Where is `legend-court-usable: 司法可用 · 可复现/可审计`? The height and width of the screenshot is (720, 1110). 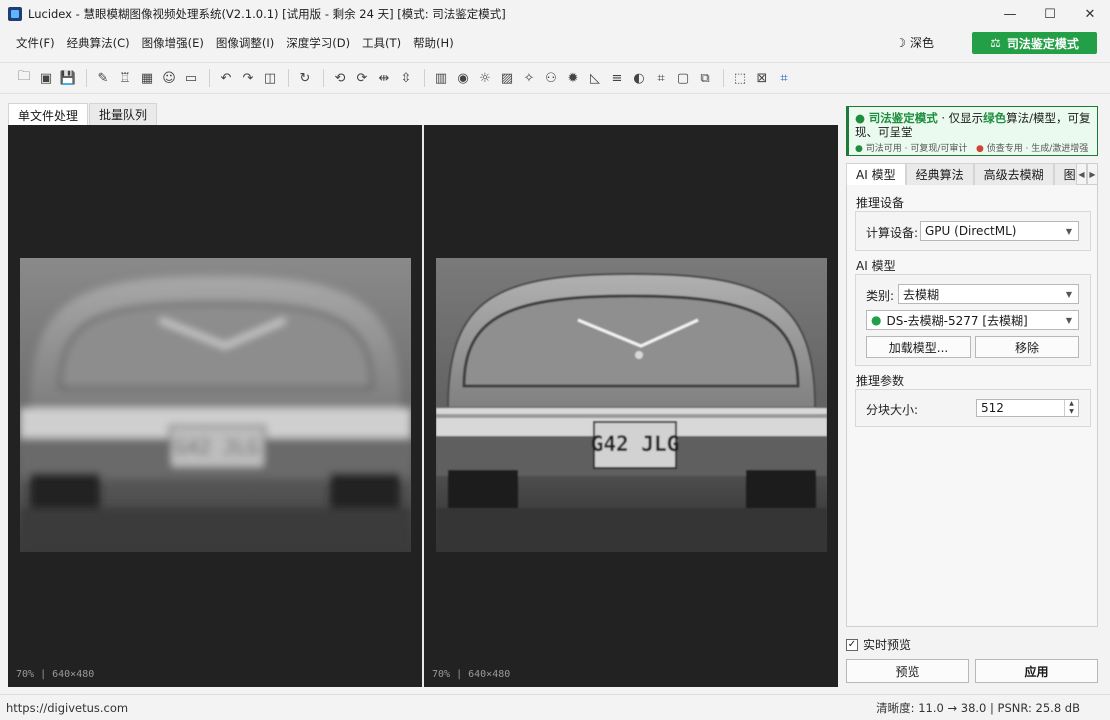
legend-court-usable: 司法可用 · 可复现/可审计 is located at coordinates (916, 149).